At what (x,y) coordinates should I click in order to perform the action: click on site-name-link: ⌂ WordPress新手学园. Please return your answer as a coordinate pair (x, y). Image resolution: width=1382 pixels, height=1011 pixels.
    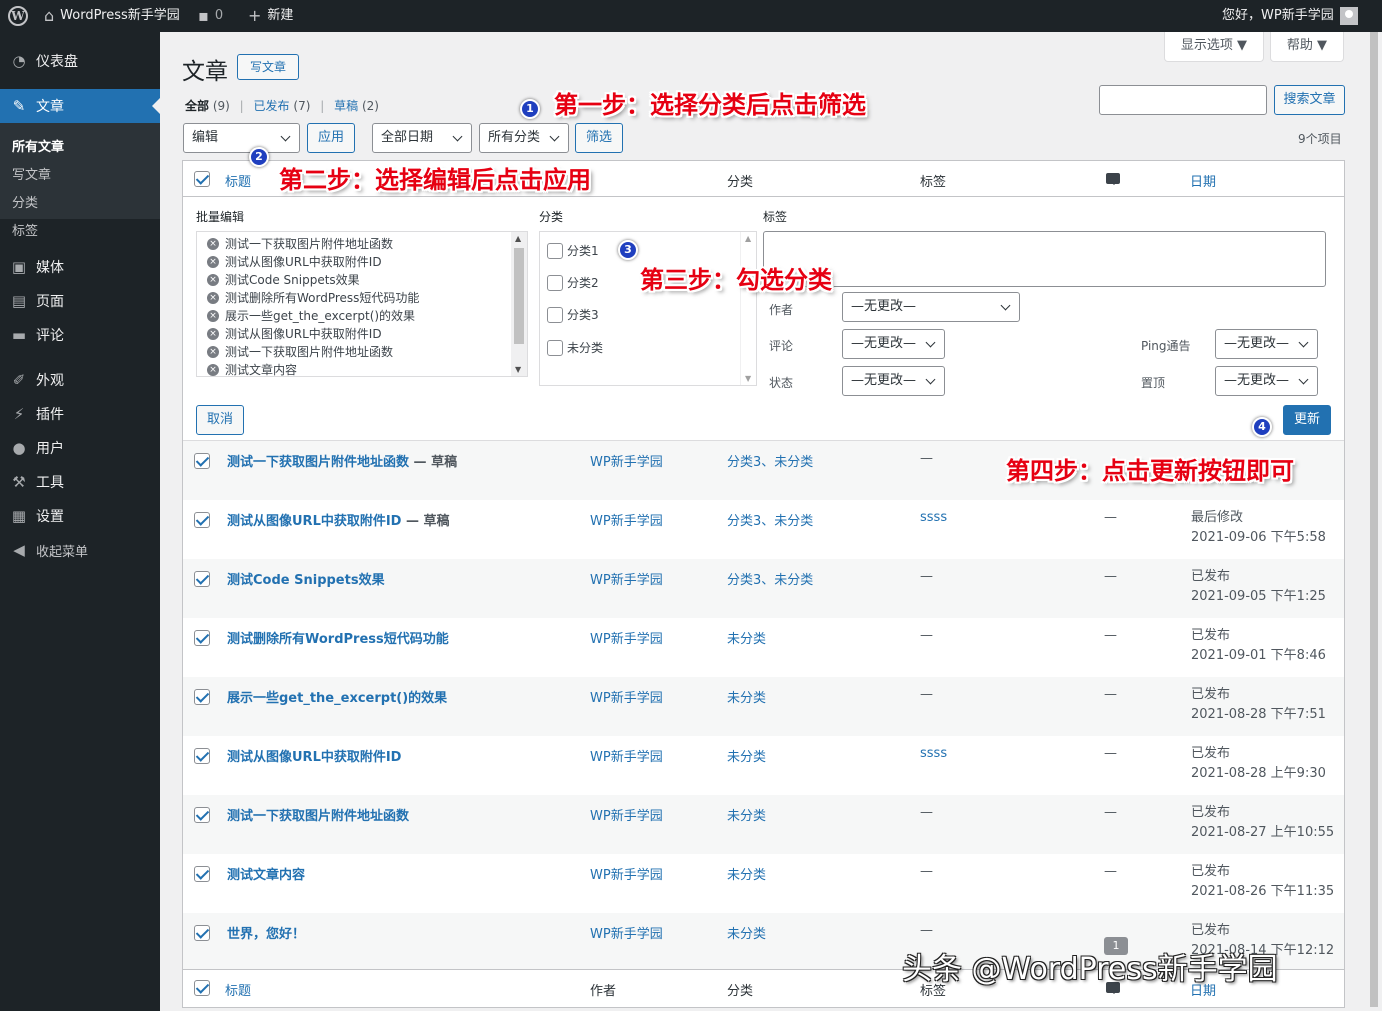
    Looking at the image, I should click on (112, 16).